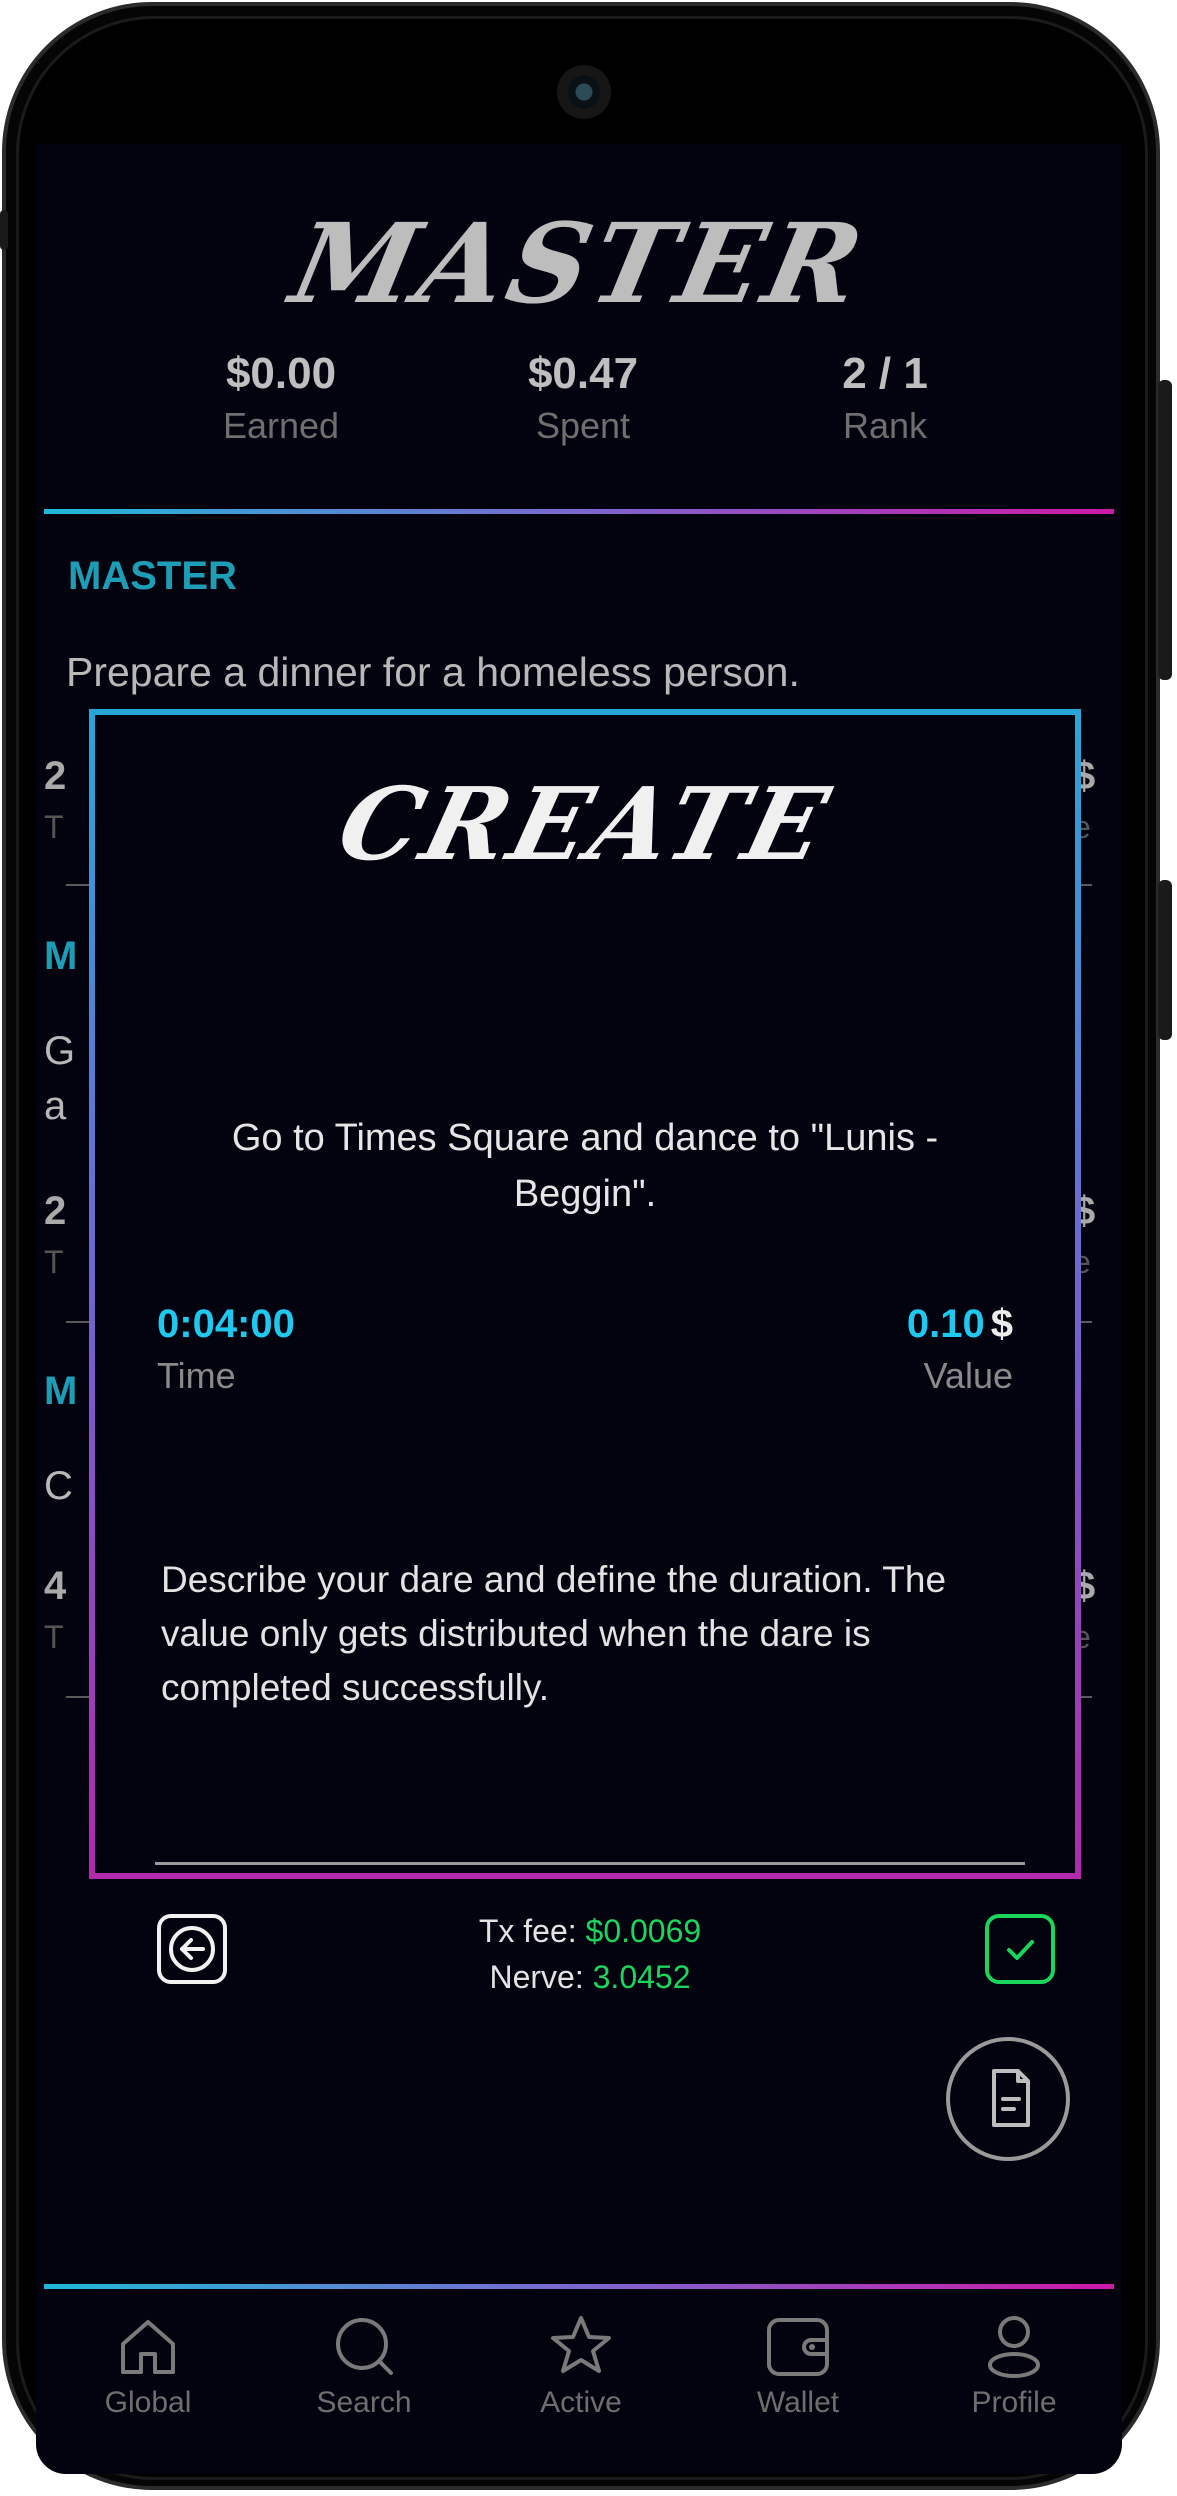 The width and height of the screenshot is (1177, 2496). Describe the element at coordinates (579, 511) in the screenshot. I see `header-divider` at that location.